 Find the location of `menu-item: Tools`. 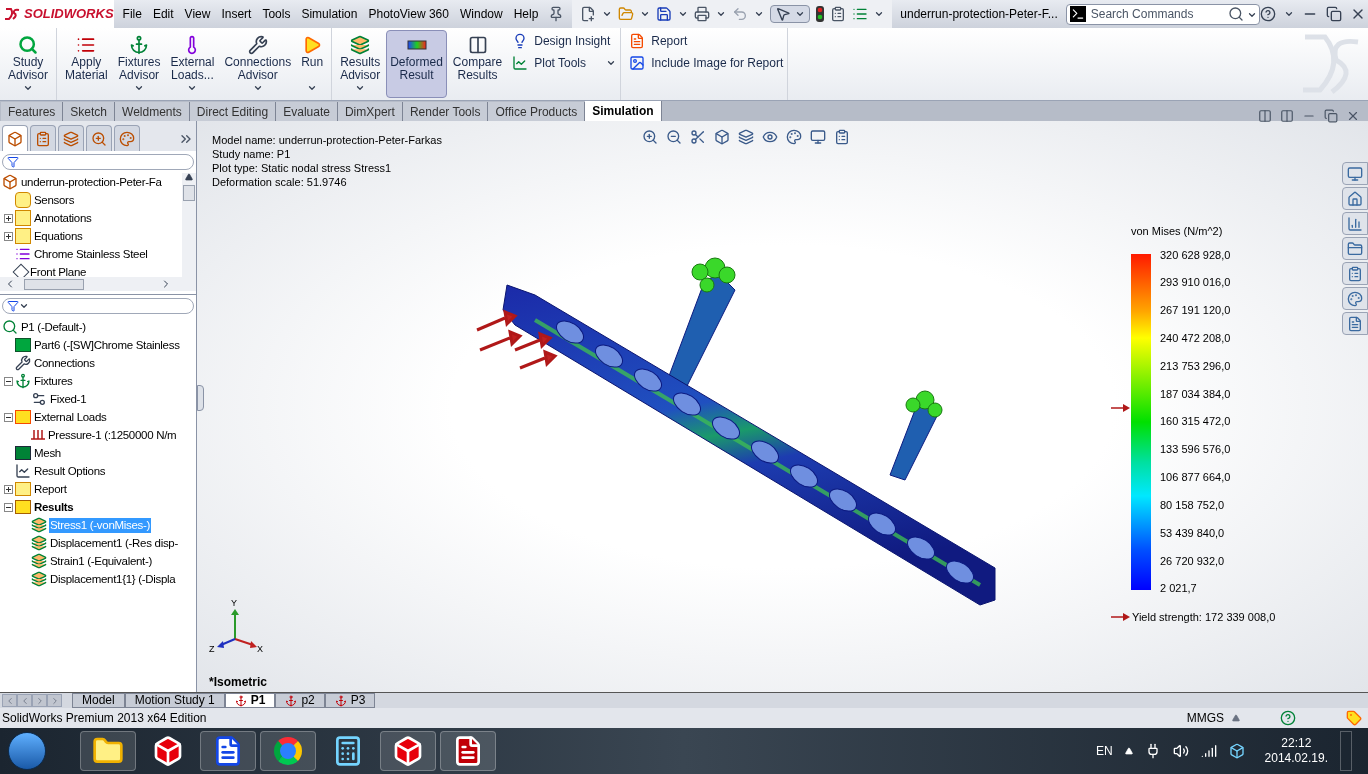

menu-item: Tools is located at coordinates (276, 14).